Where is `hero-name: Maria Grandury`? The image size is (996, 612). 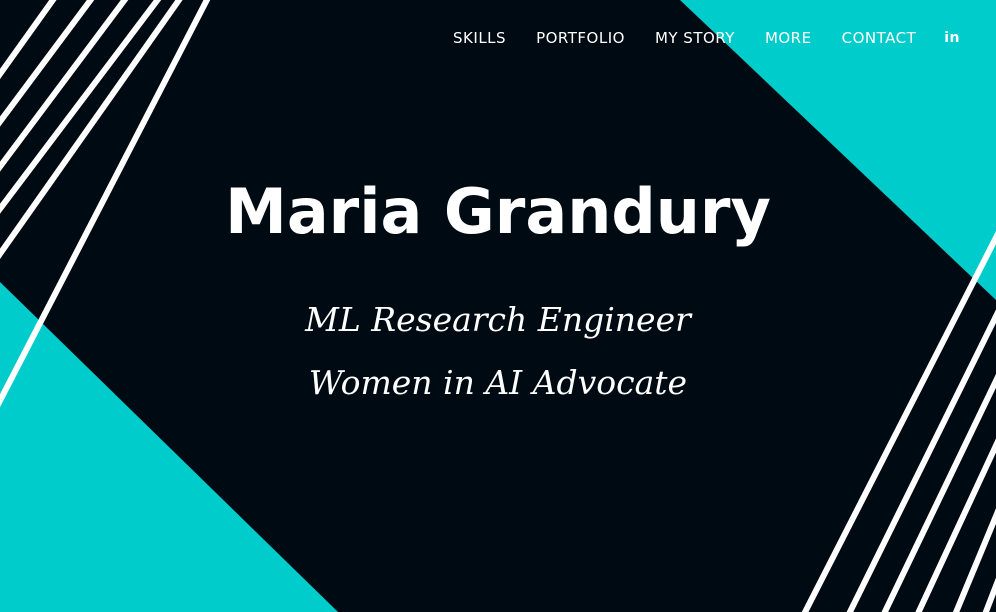
hero-name: Maria Grandury is located at coordinates (498, 211).